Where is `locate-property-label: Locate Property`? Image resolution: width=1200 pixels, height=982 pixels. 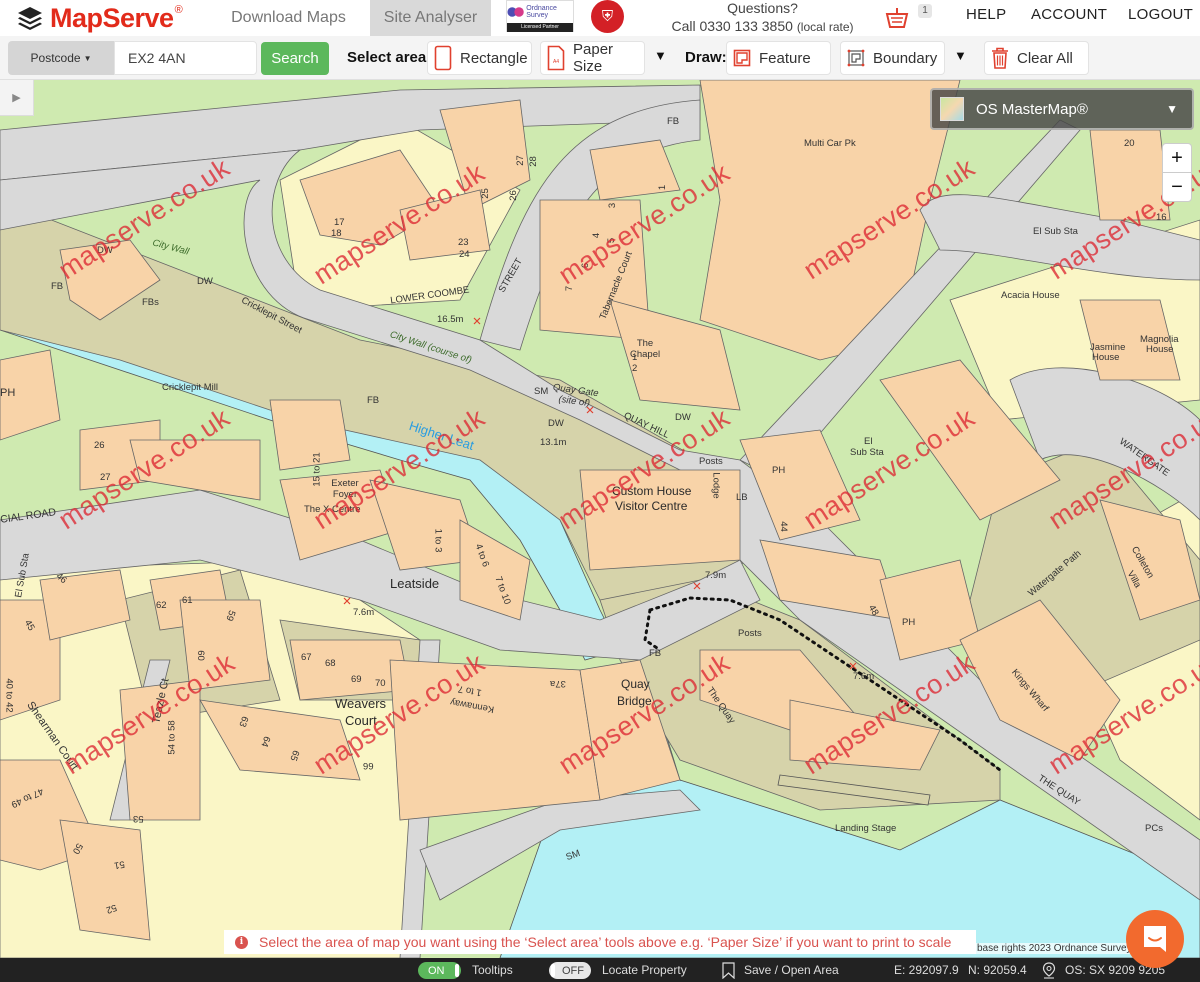
locate-property-label: Locate Property is located at coordinates (644, 970).